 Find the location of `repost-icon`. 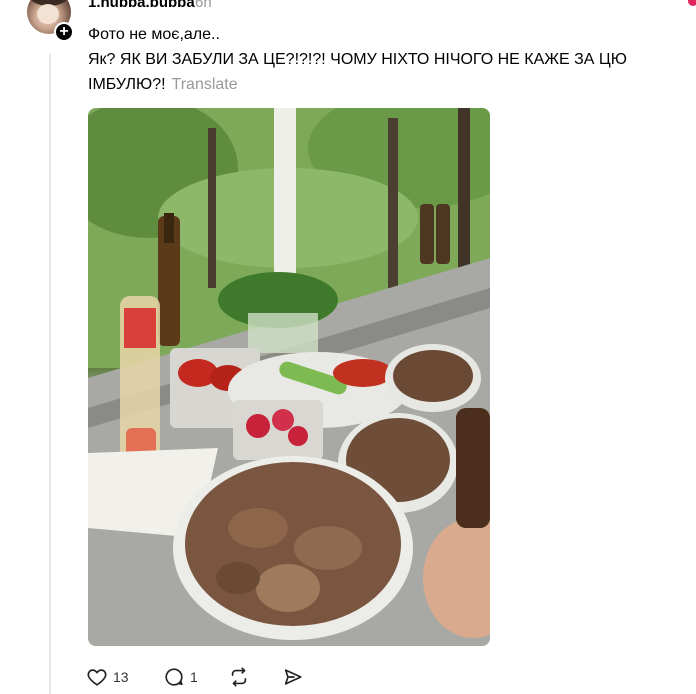

repost-icon is located at coordinates (239, 677).